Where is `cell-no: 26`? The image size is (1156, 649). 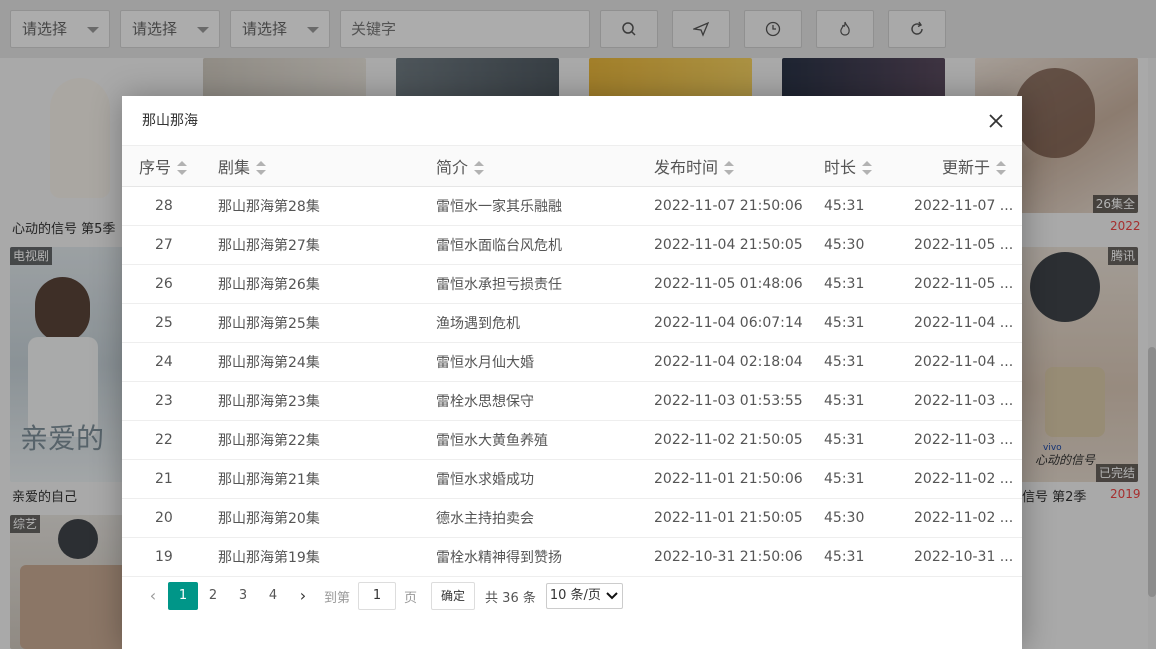 cell-no: 26 is located at coordinates (170, 284).